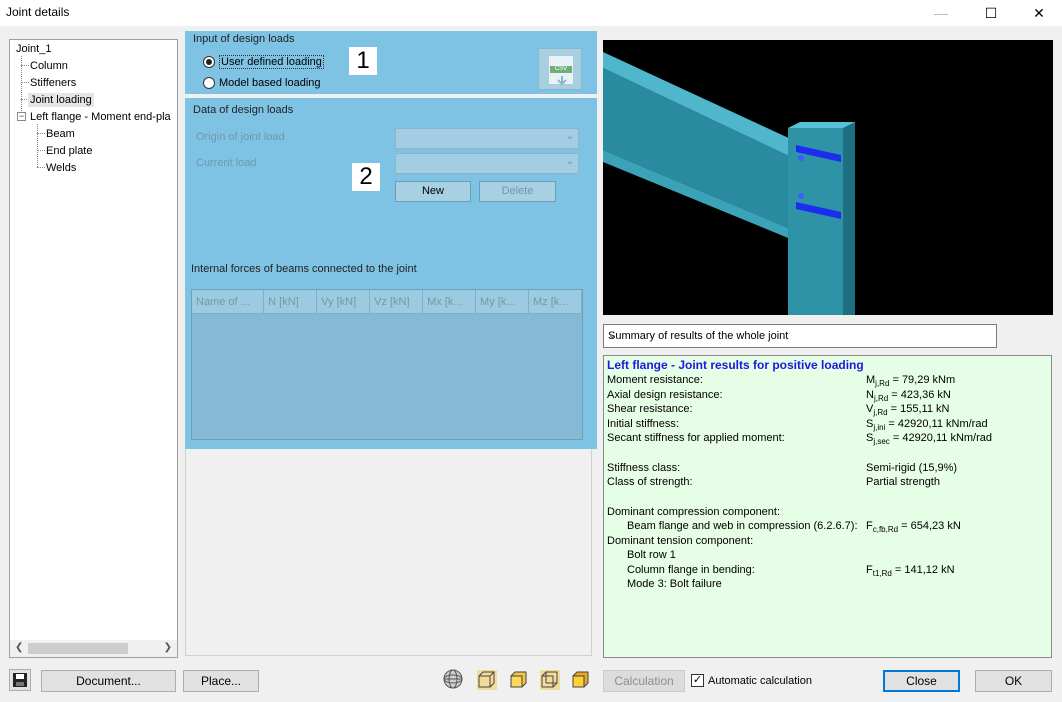 This screenshot has height=702, width=1062. I want to click on save-button, so click(20, 680).